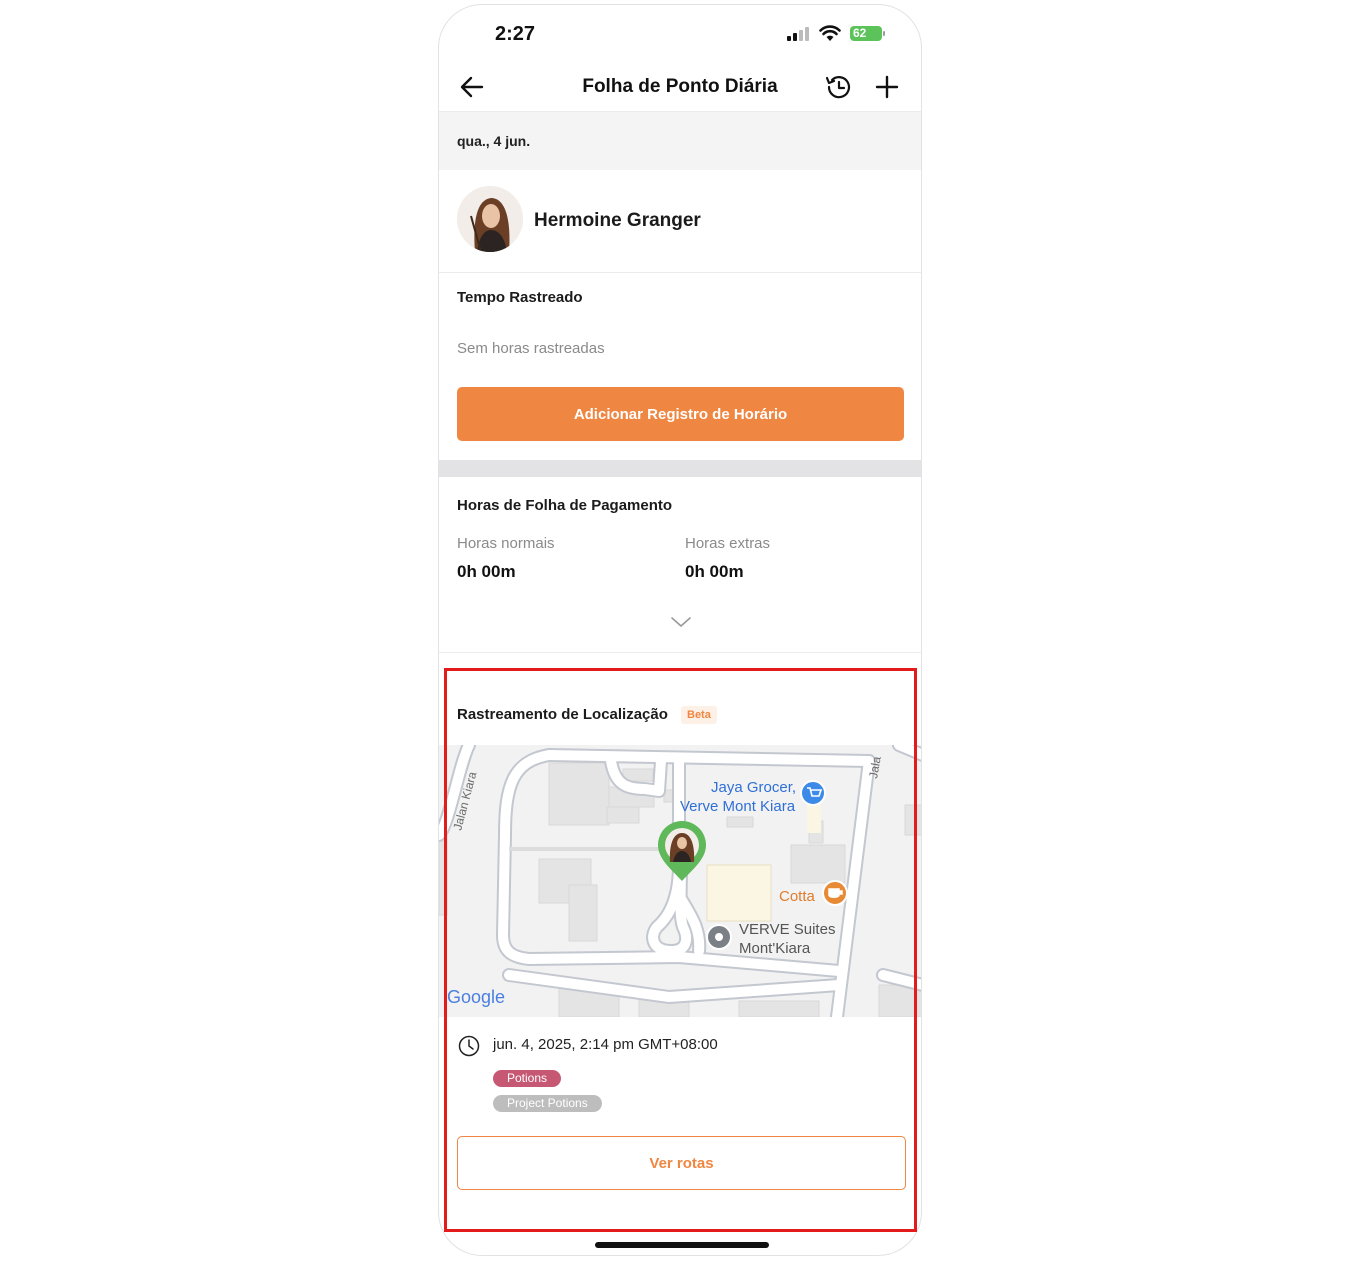 The image size is (1363, 1261). What do you see at coordinates (835, 893) in the screenshot?
I see `cafe-icon` at bounding box center [835, 893].